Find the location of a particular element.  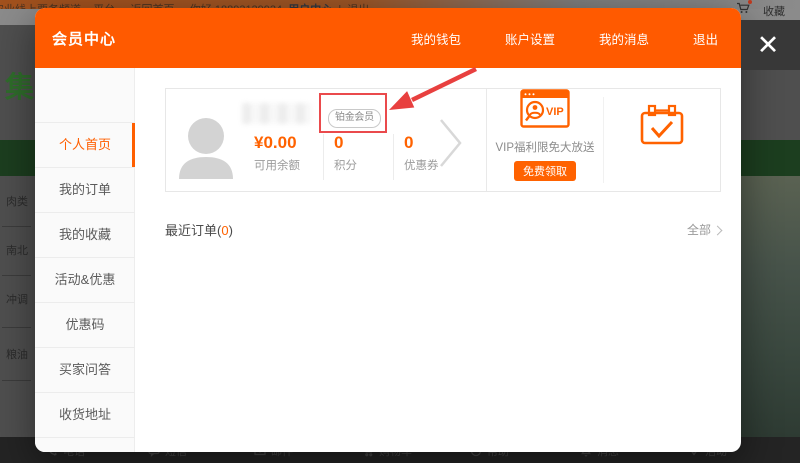

stat-balance: ¥0.00 可用余额 is located at coordinates (277, 153).